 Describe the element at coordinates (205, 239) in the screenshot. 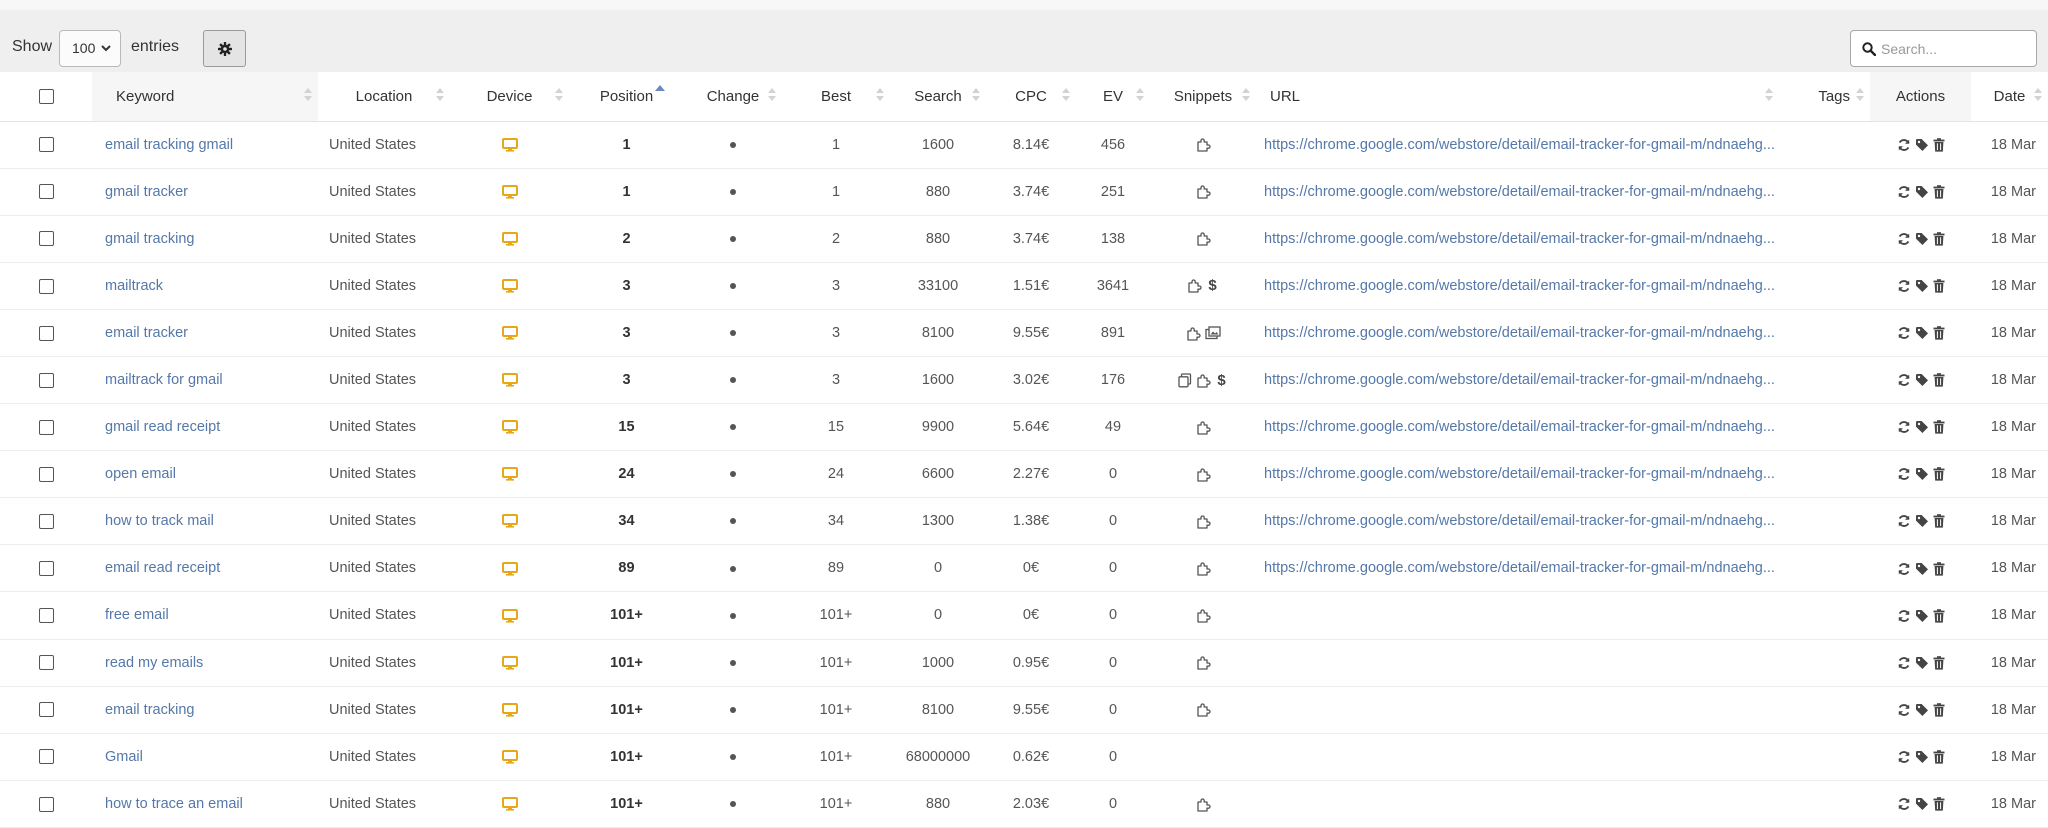

I see `keyword-link: gmail tracking` at that location.